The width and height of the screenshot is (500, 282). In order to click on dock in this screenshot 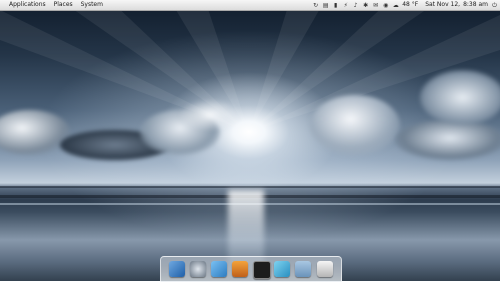, I will do `click(251, 269)`.